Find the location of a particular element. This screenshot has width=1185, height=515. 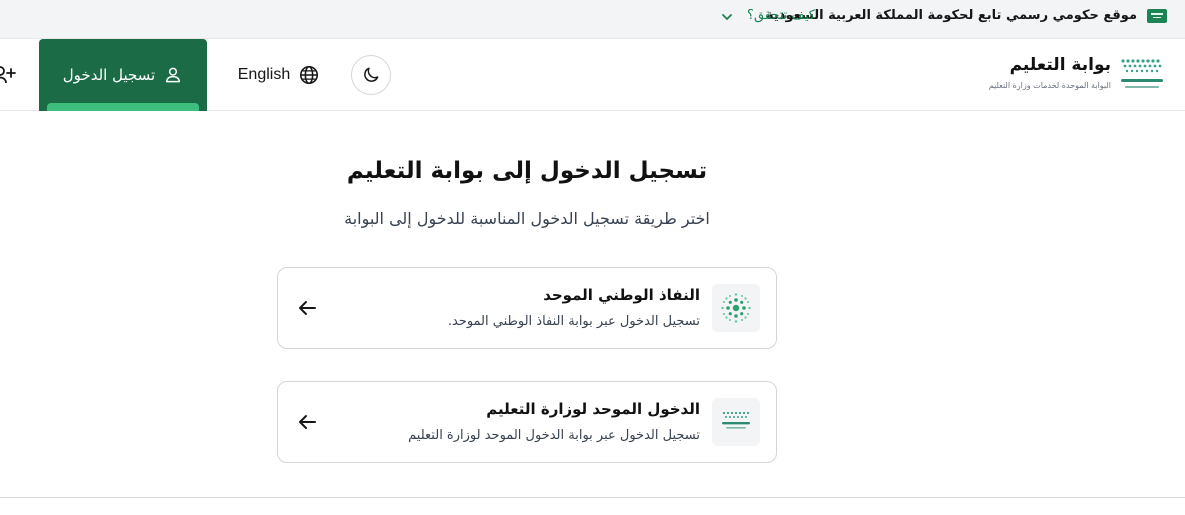

option-title: الدخول الموحد لوزارة التعليم is located at coordinates (593, 409).